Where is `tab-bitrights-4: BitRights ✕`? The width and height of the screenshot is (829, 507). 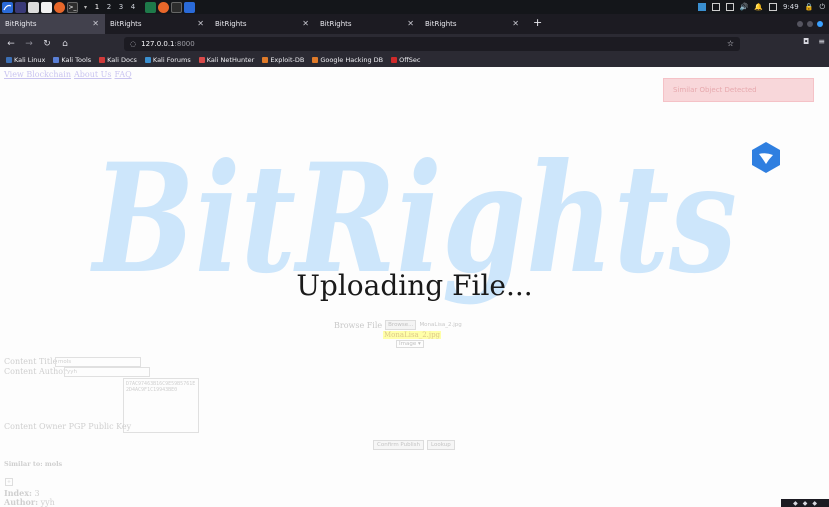
tab-bitrights-4: BitRights ✕ is located at coordinates (367, 24).